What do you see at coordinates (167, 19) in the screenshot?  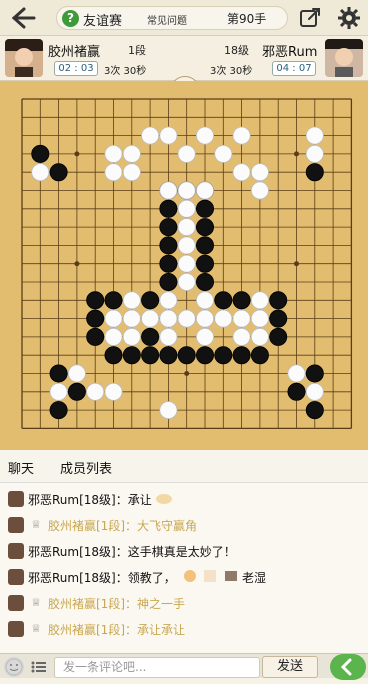 I see `faq-link: 常见问题` at bounding box center [167, 19].